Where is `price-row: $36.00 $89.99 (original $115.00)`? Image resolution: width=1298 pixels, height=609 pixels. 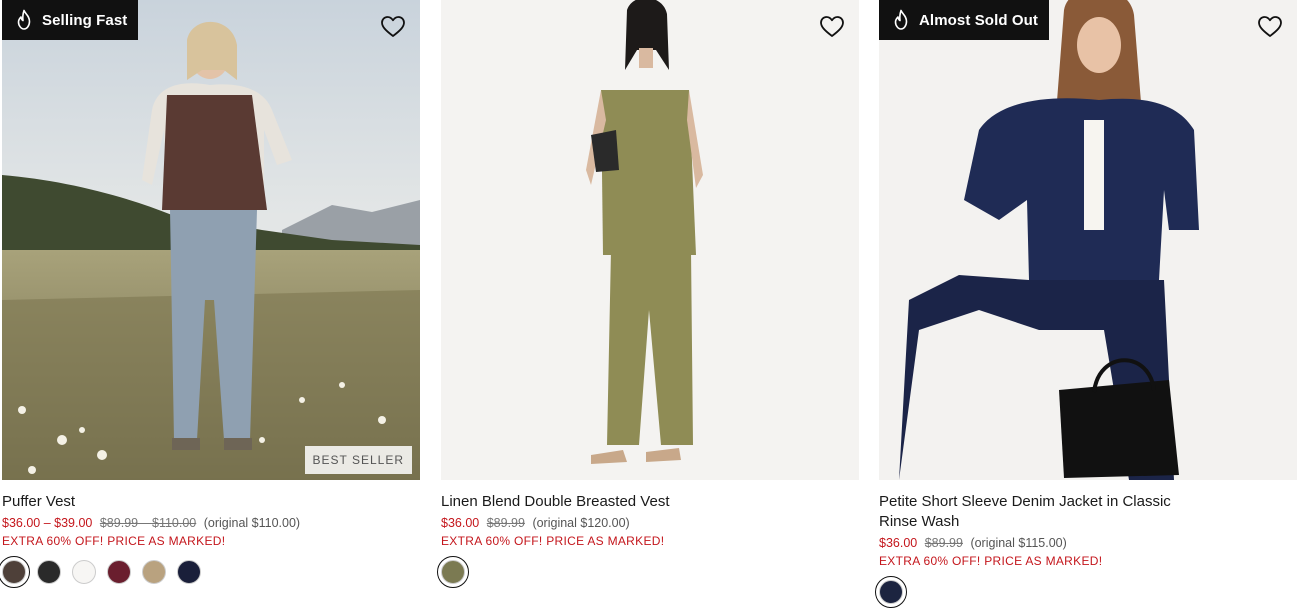
price-row: $36.00 $89.99 (original $115.00) is located at coordinates (1088, 543).